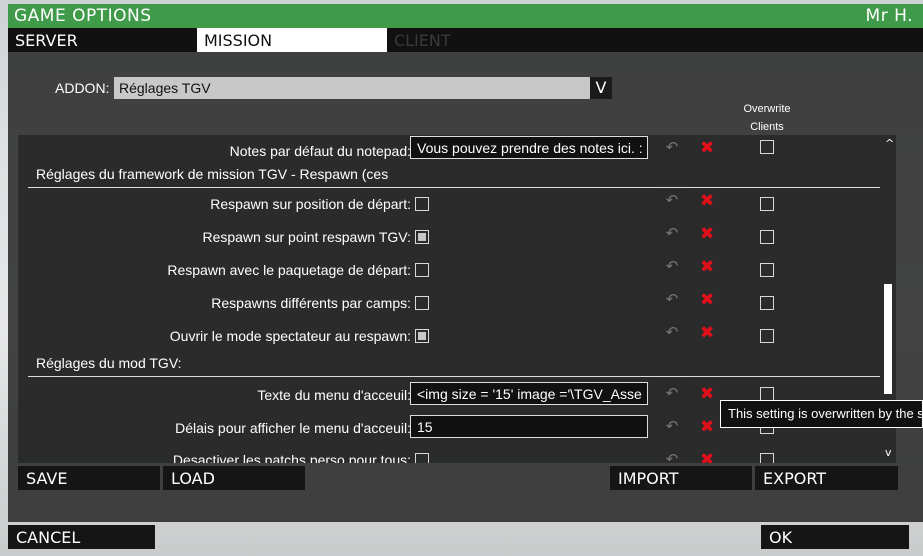 This screenshot has height=556, width=923. Describe the element at coordinates (826, 478) in the screenshot. I see `export-button: EXPORT` at that location.